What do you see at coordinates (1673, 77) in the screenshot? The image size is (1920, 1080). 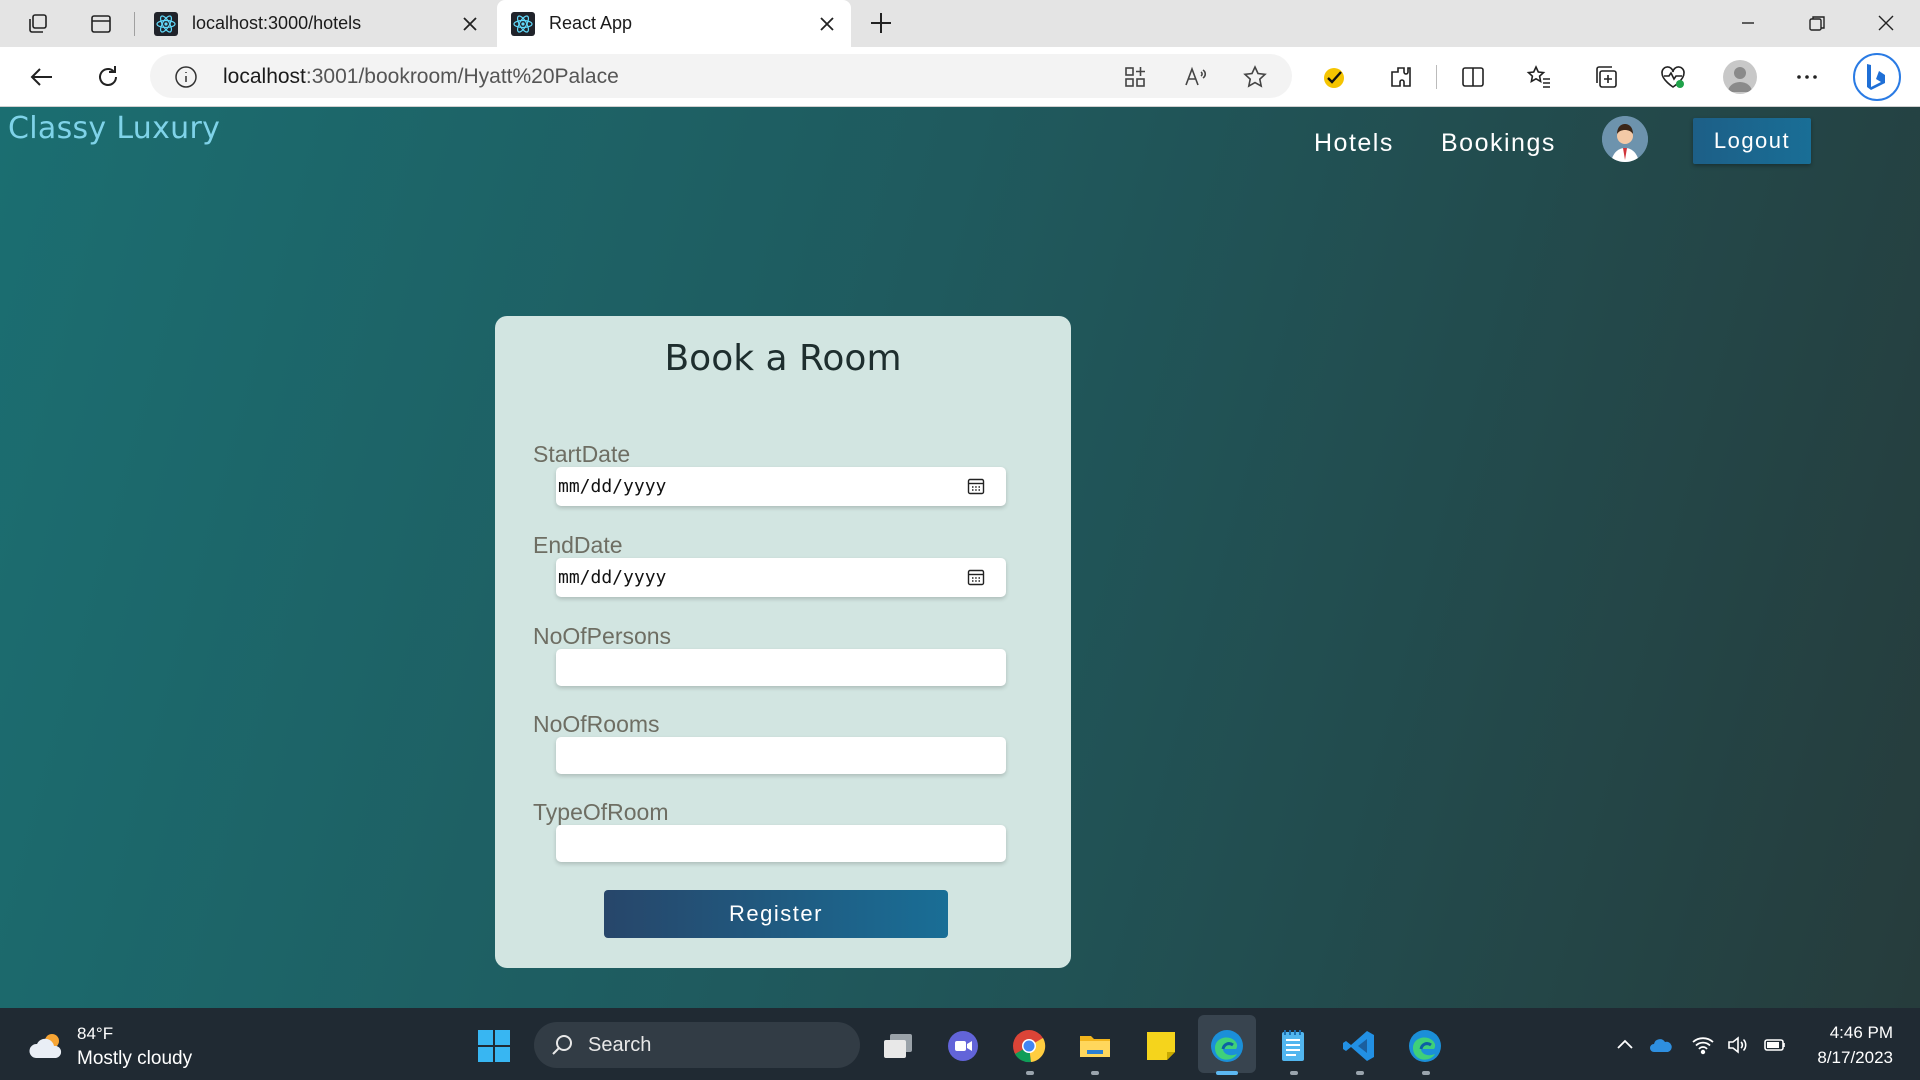 I see `performance-icon` at bounding box center [1673, 77].